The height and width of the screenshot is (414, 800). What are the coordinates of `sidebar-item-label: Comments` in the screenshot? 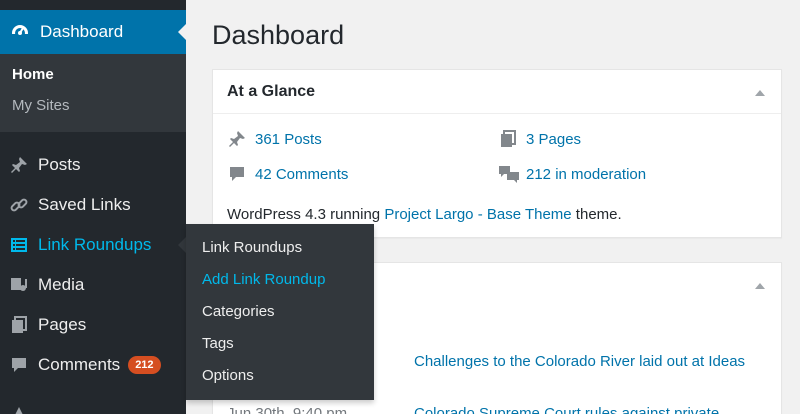 It's located at (79, 364).